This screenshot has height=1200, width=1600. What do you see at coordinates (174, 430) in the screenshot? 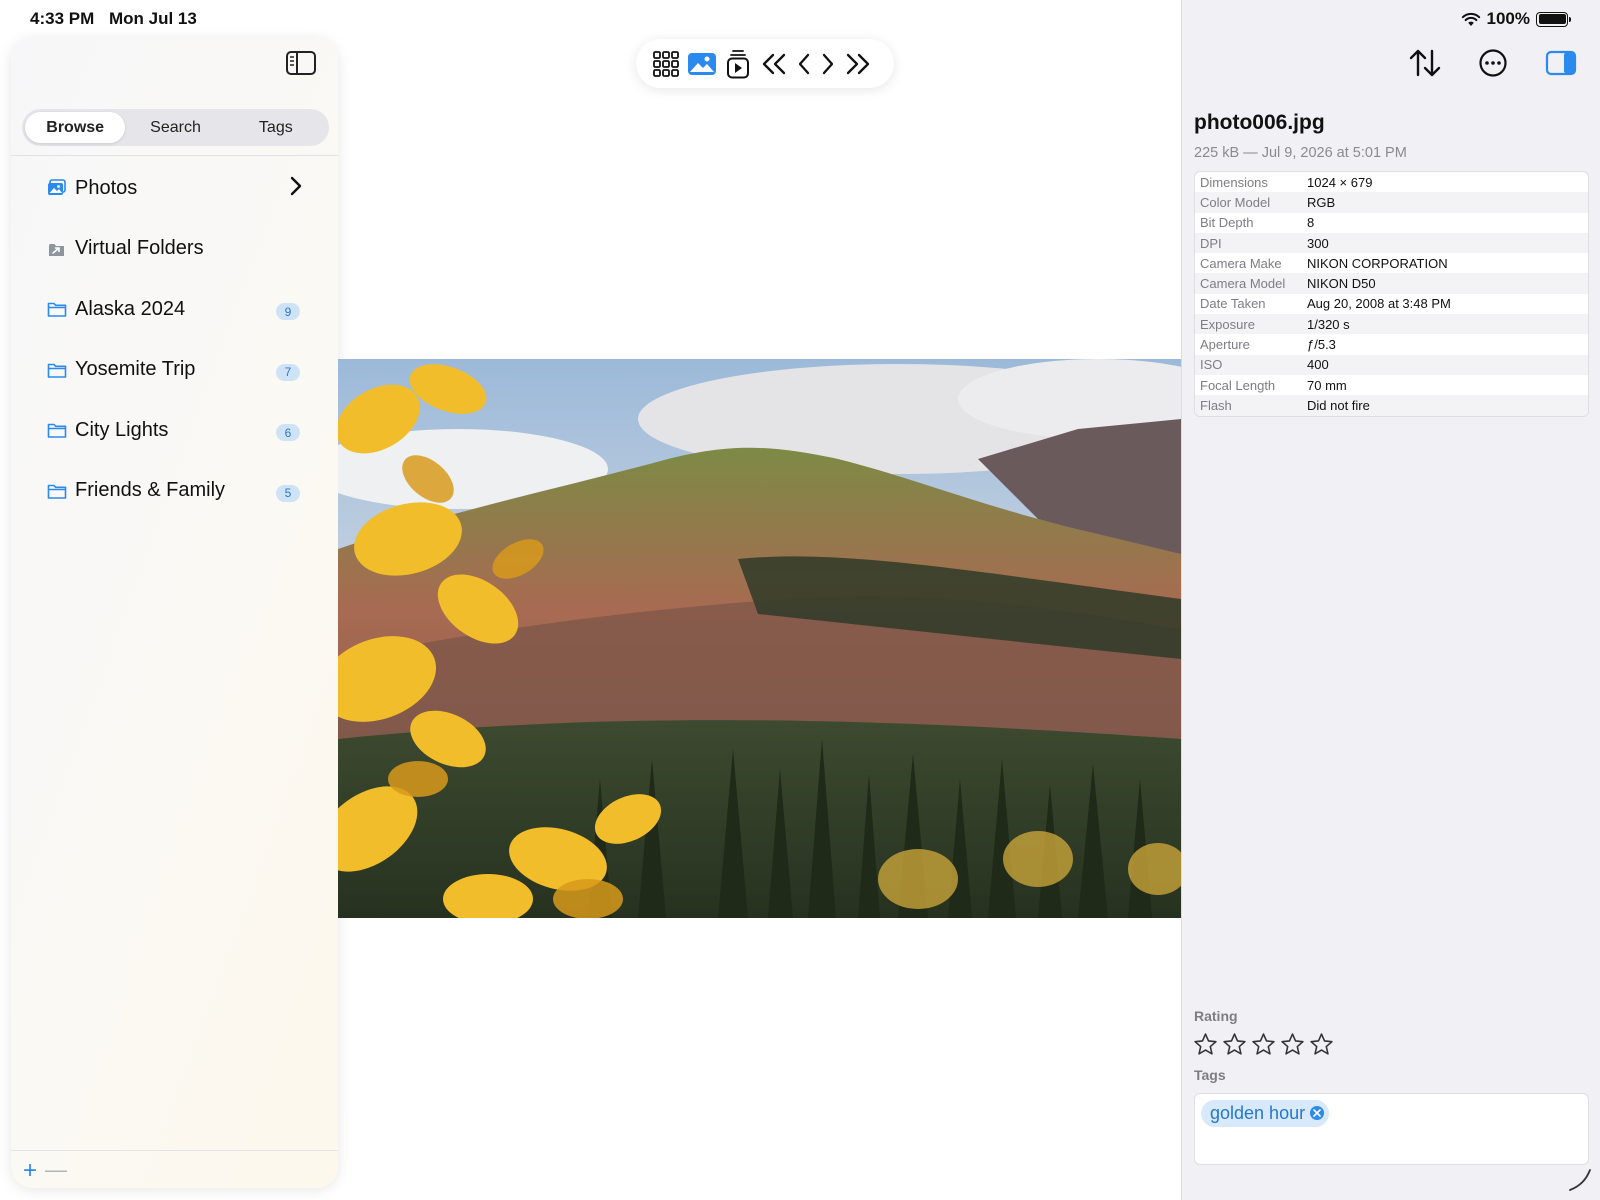
I see `sidebar-item-city-lights: City Lights 6` at bounding box center [174, 430].